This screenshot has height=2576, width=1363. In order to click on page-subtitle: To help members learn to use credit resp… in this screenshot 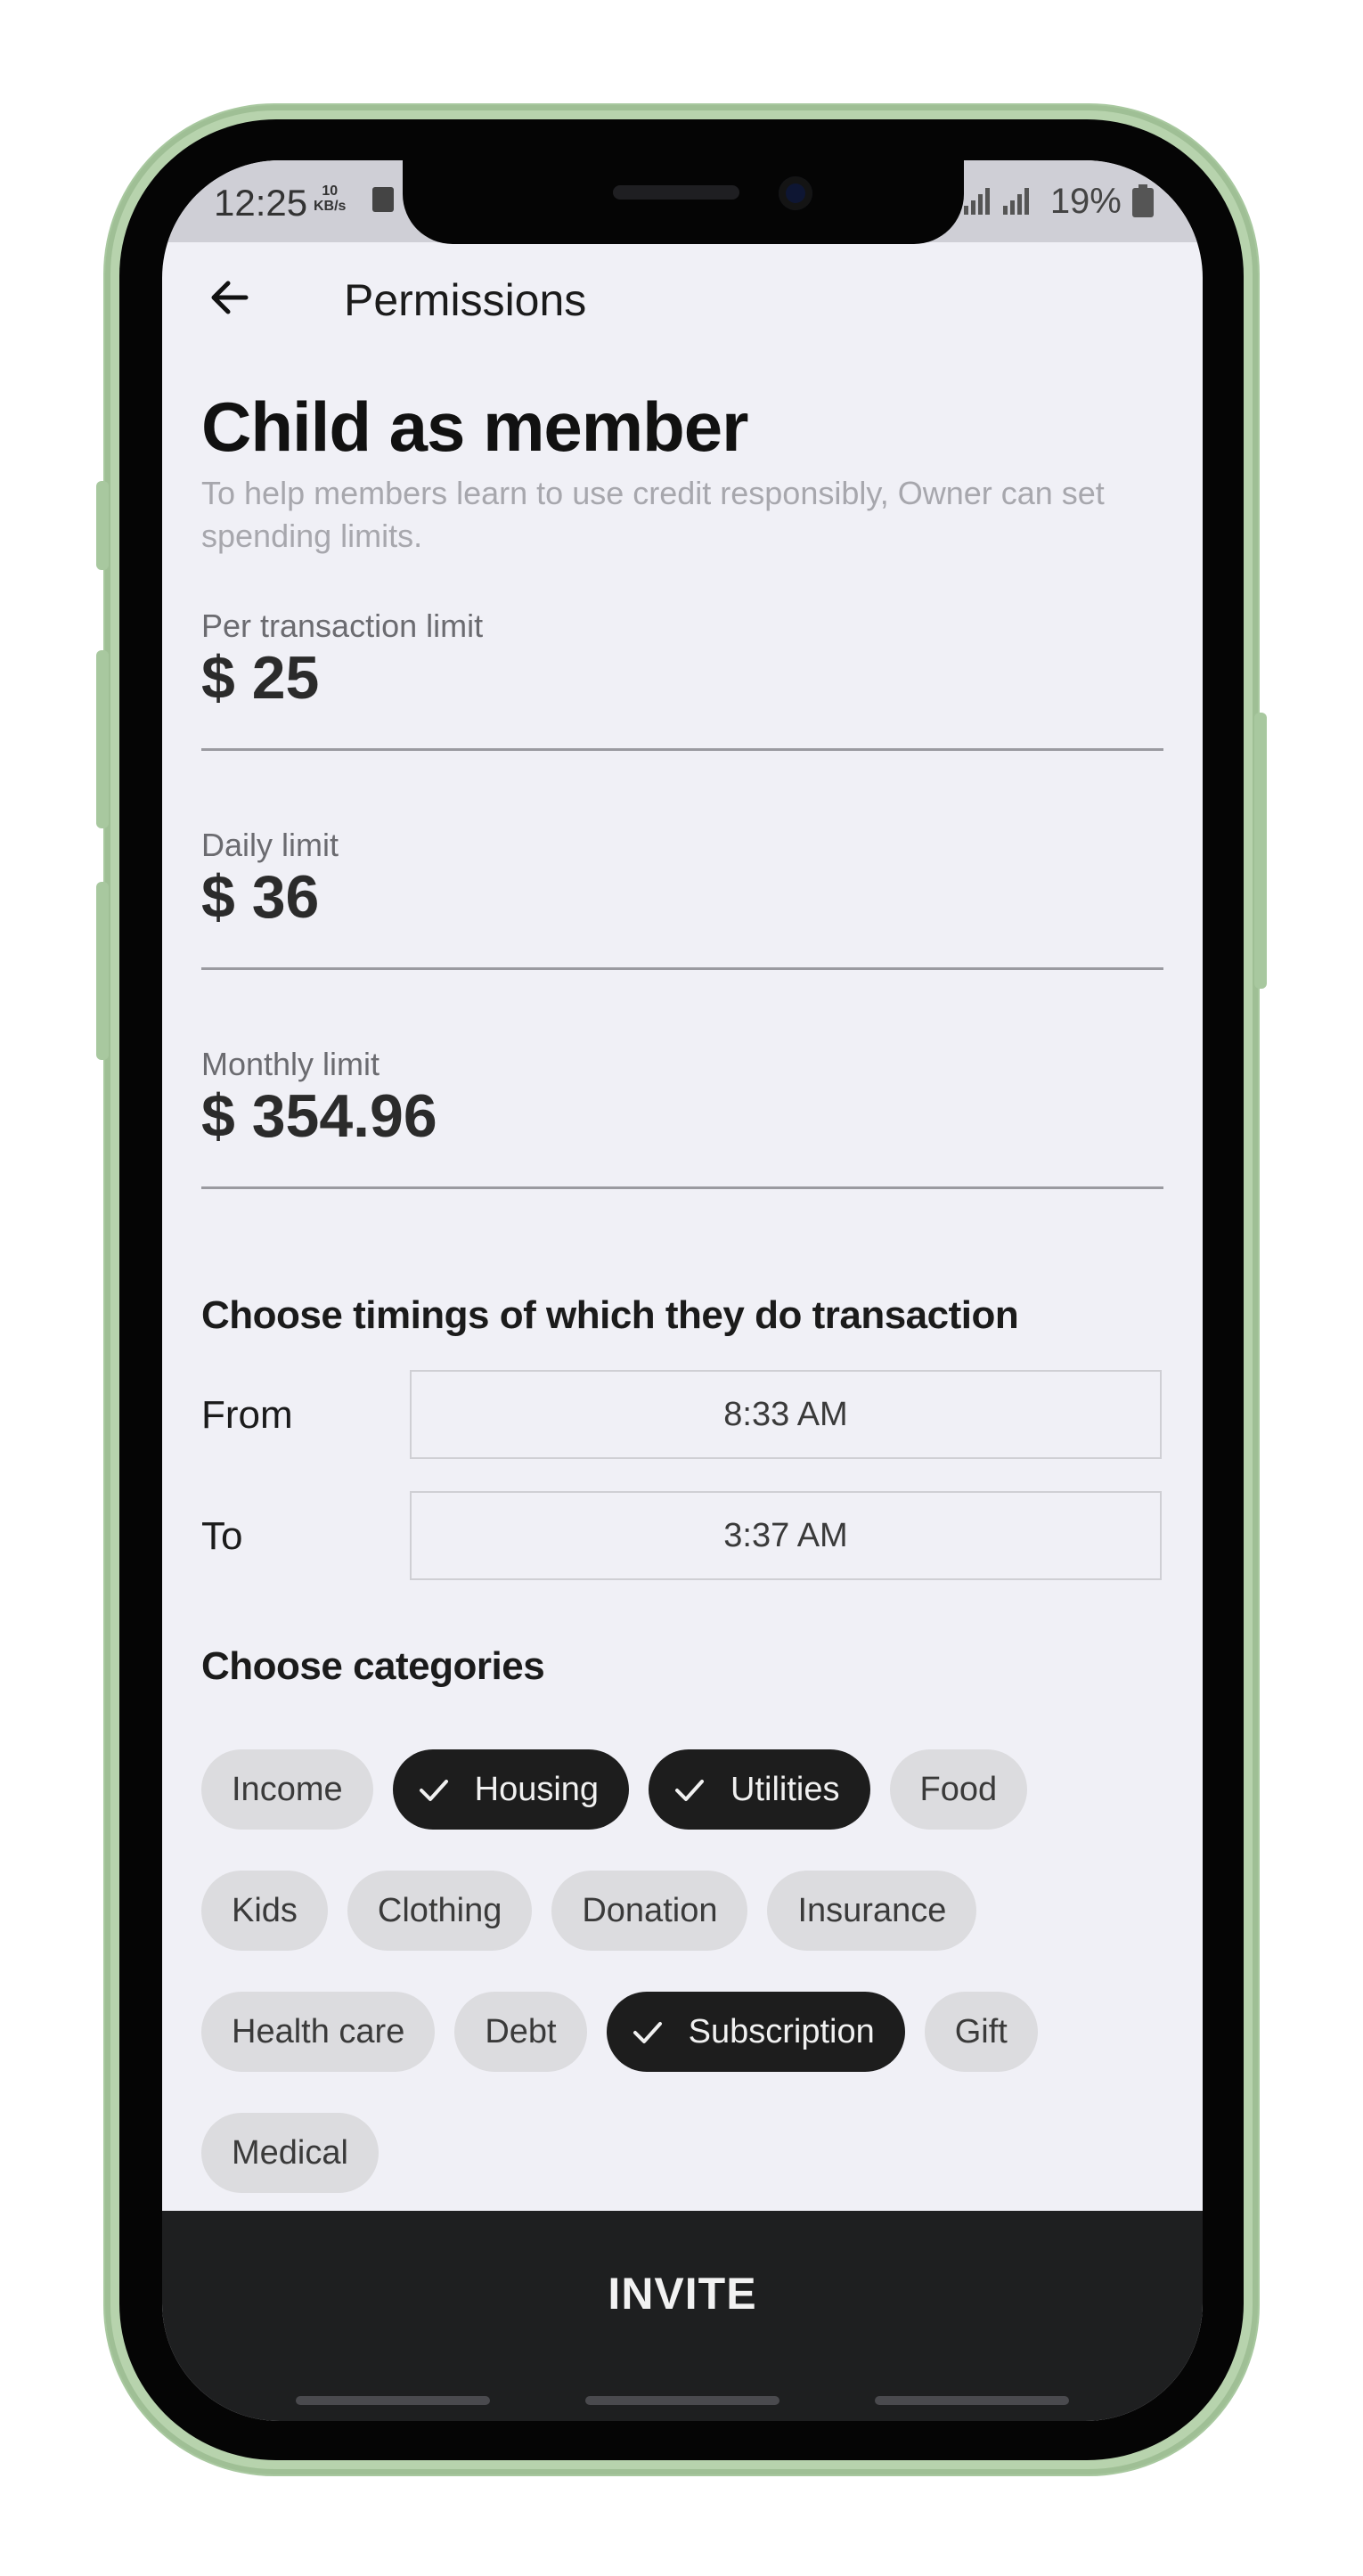, I will do `click(653, 514)`.